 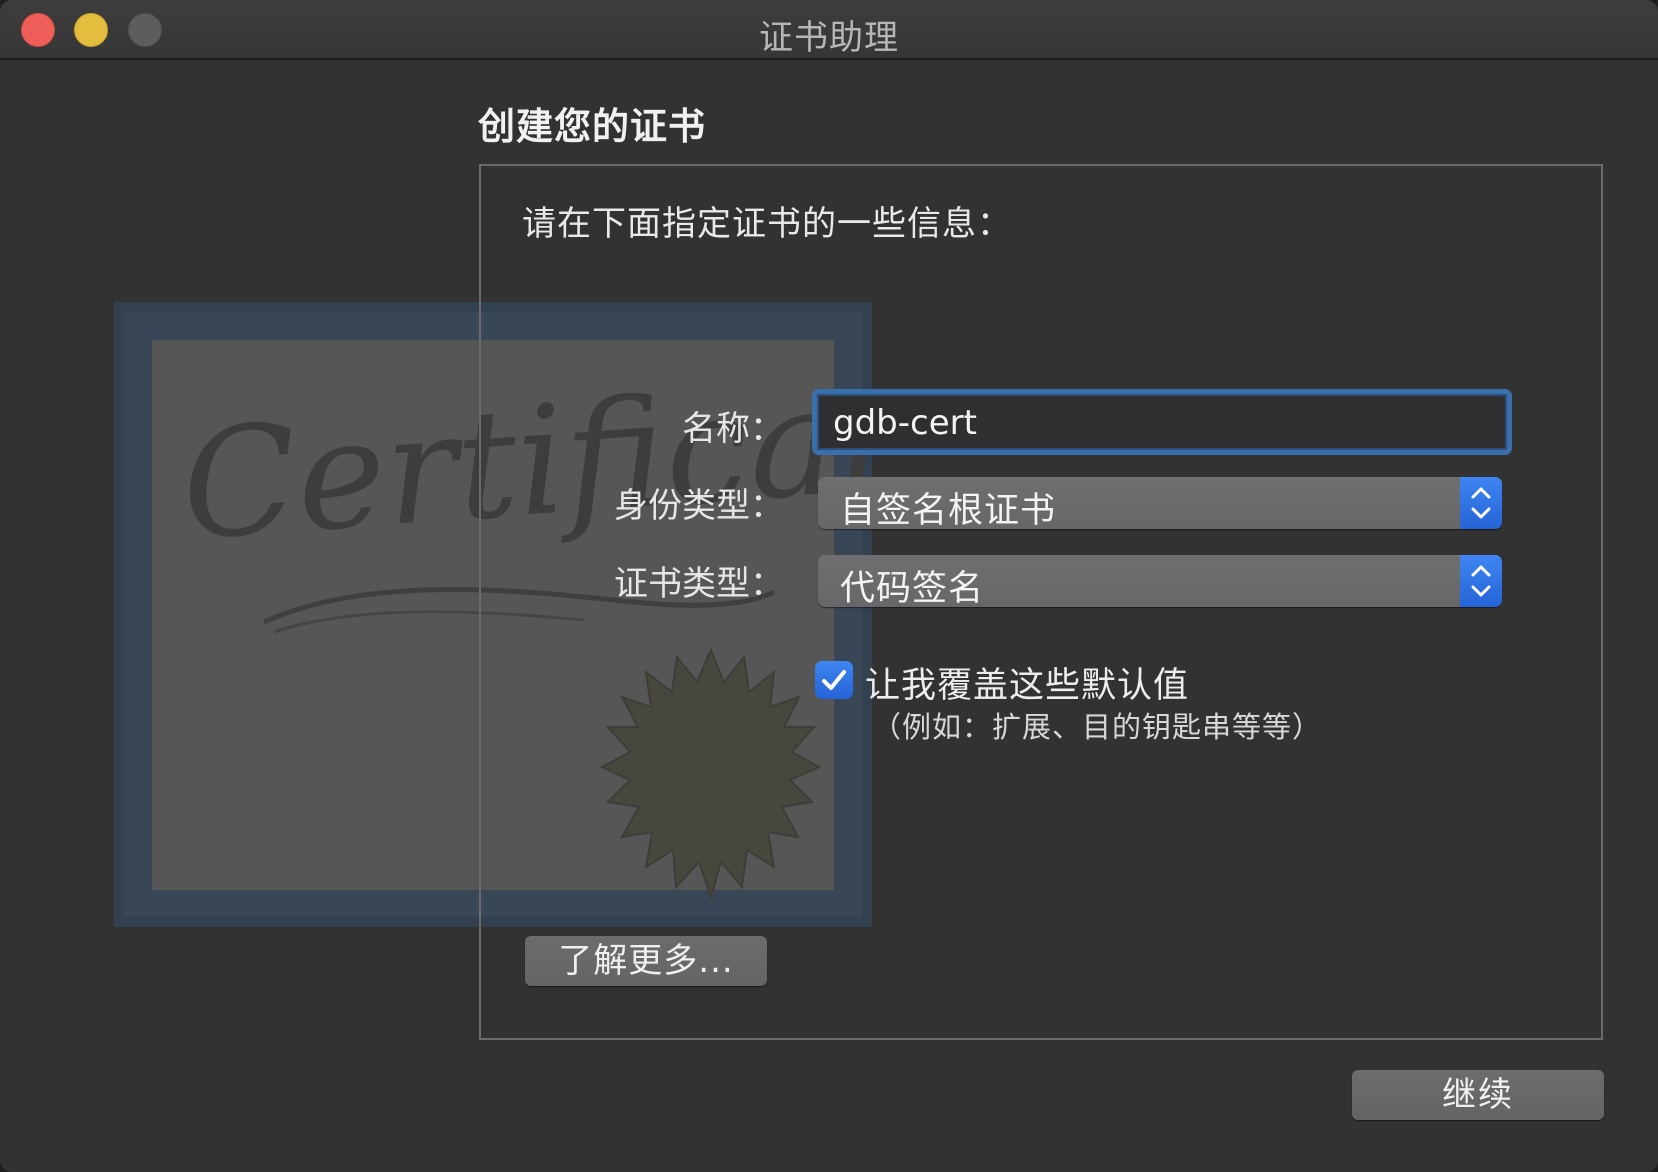 What do you see at coordinates (1478, 1095) in the screenshot?
I see `continue-button: 继续` at bounding box center [1478, 1095].